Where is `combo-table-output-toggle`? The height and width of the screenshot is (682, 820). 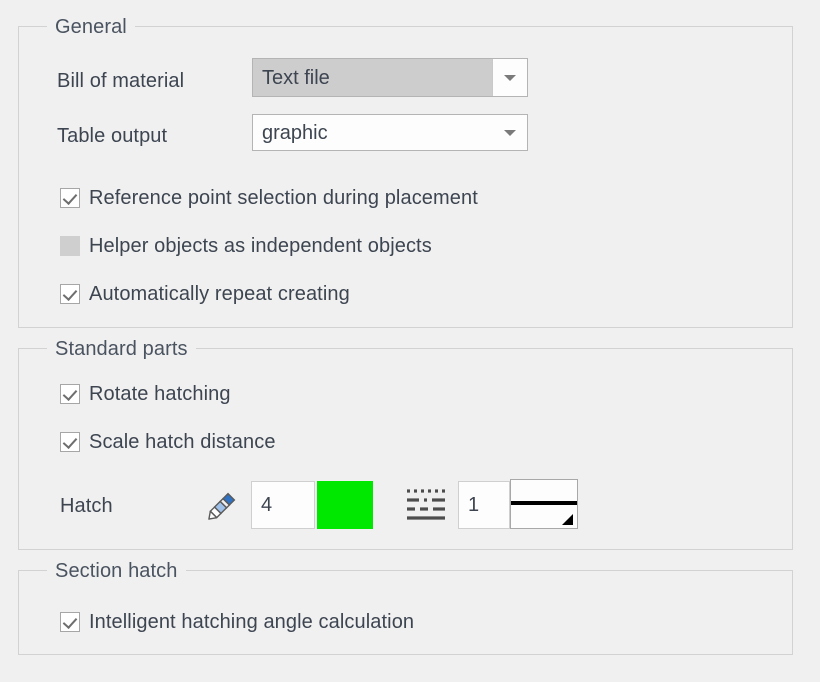
combo-table-output-toggle is located at coordinates (510, 132).